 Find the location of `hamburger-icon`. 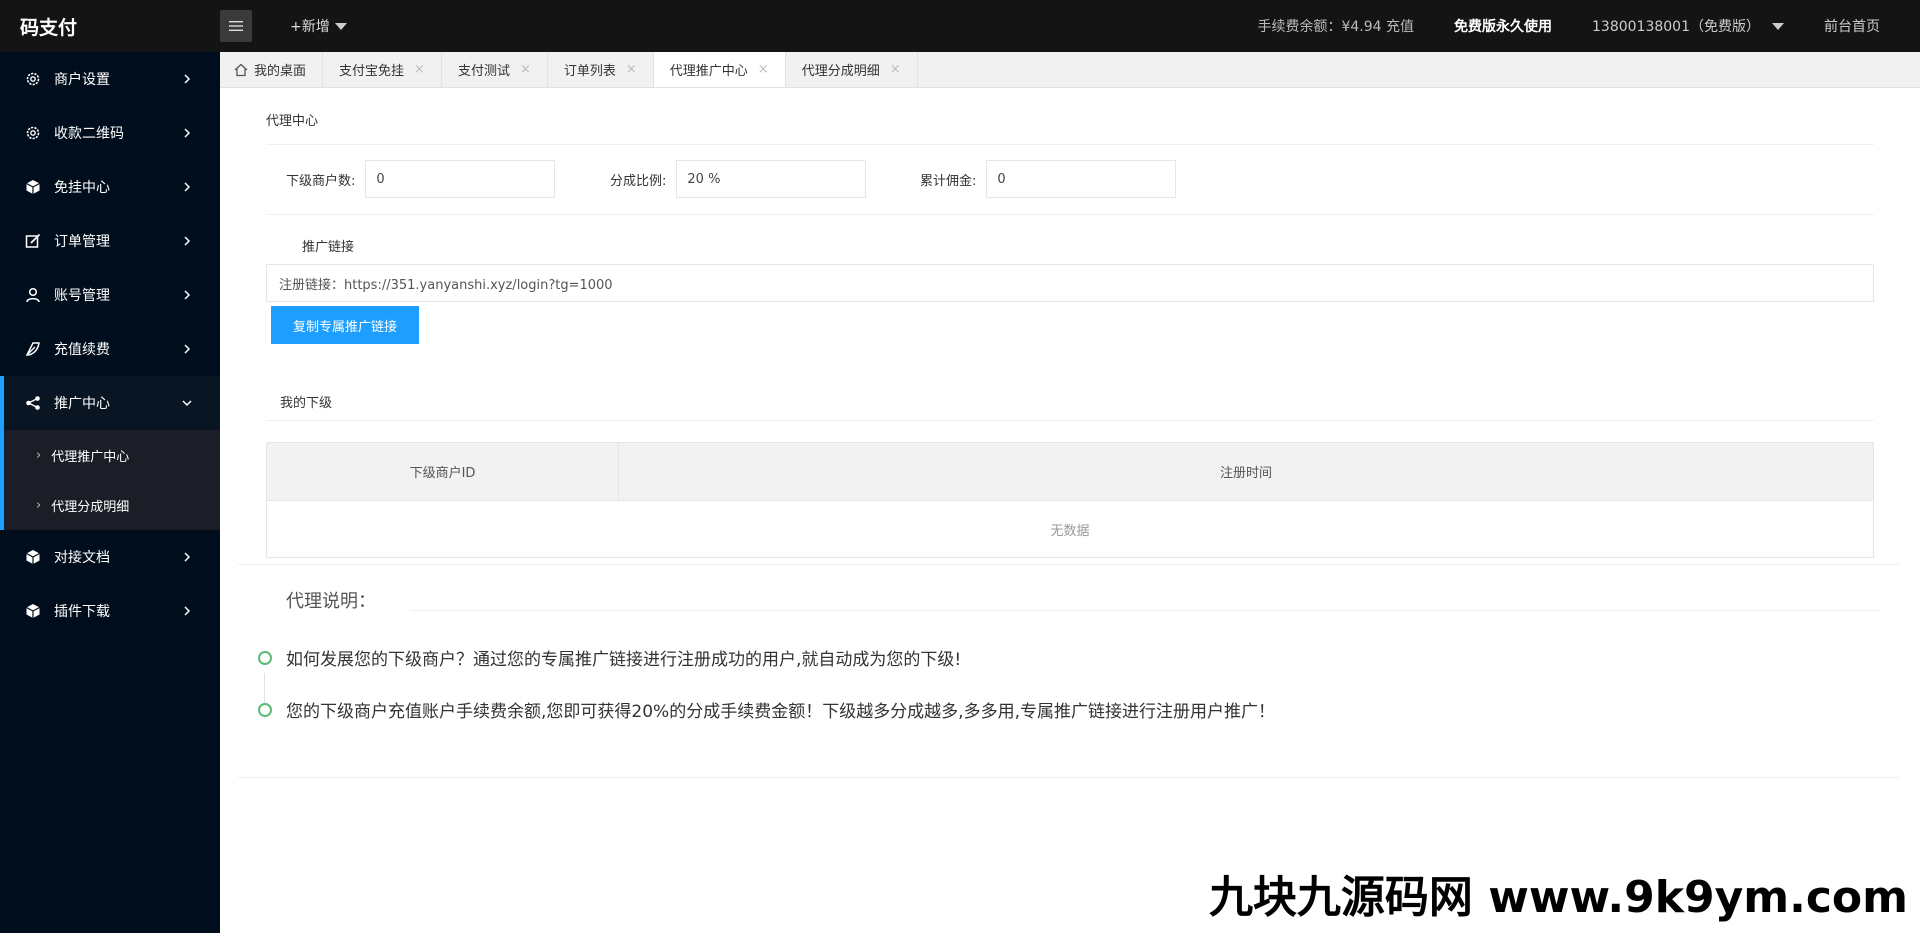

hamburger-icon is located at coordinates (236, 26).